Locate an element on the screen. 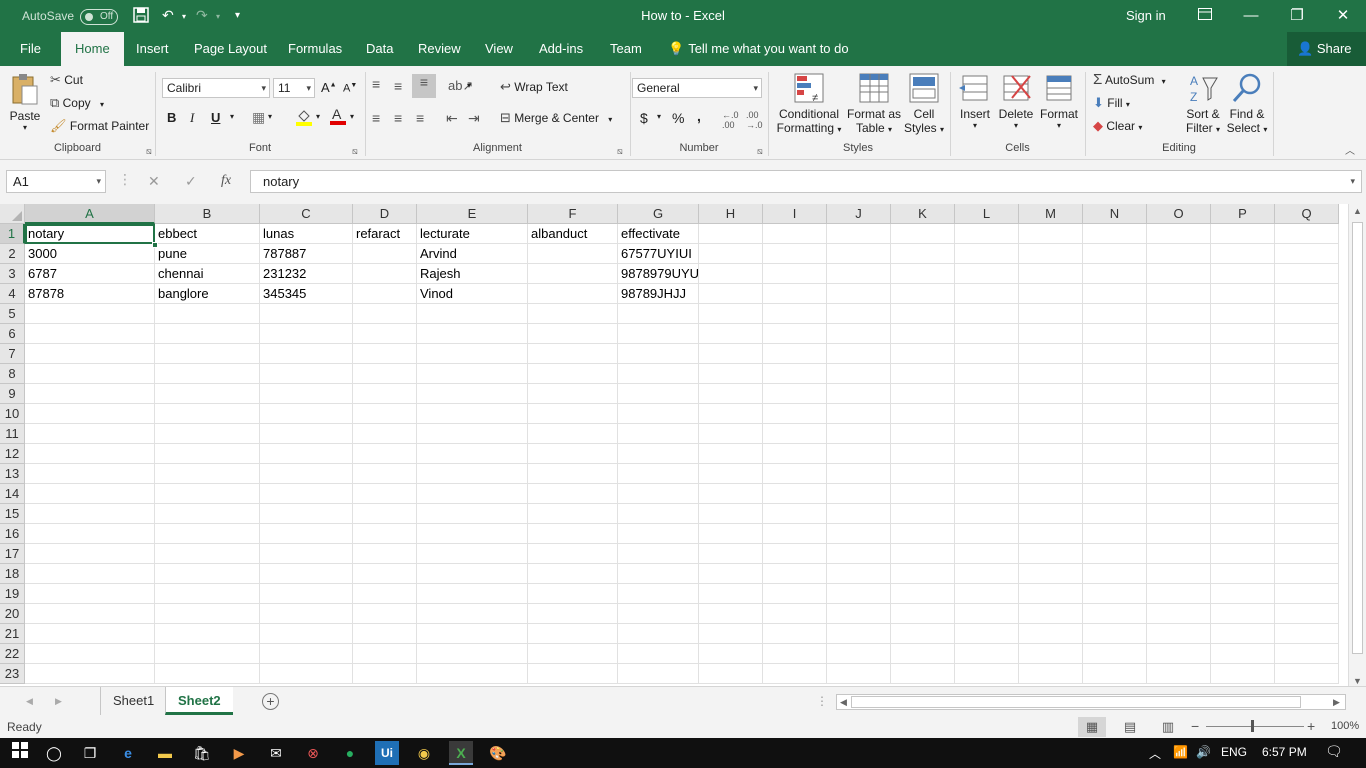  column-header-e: E is located at coordinates (472, 214).